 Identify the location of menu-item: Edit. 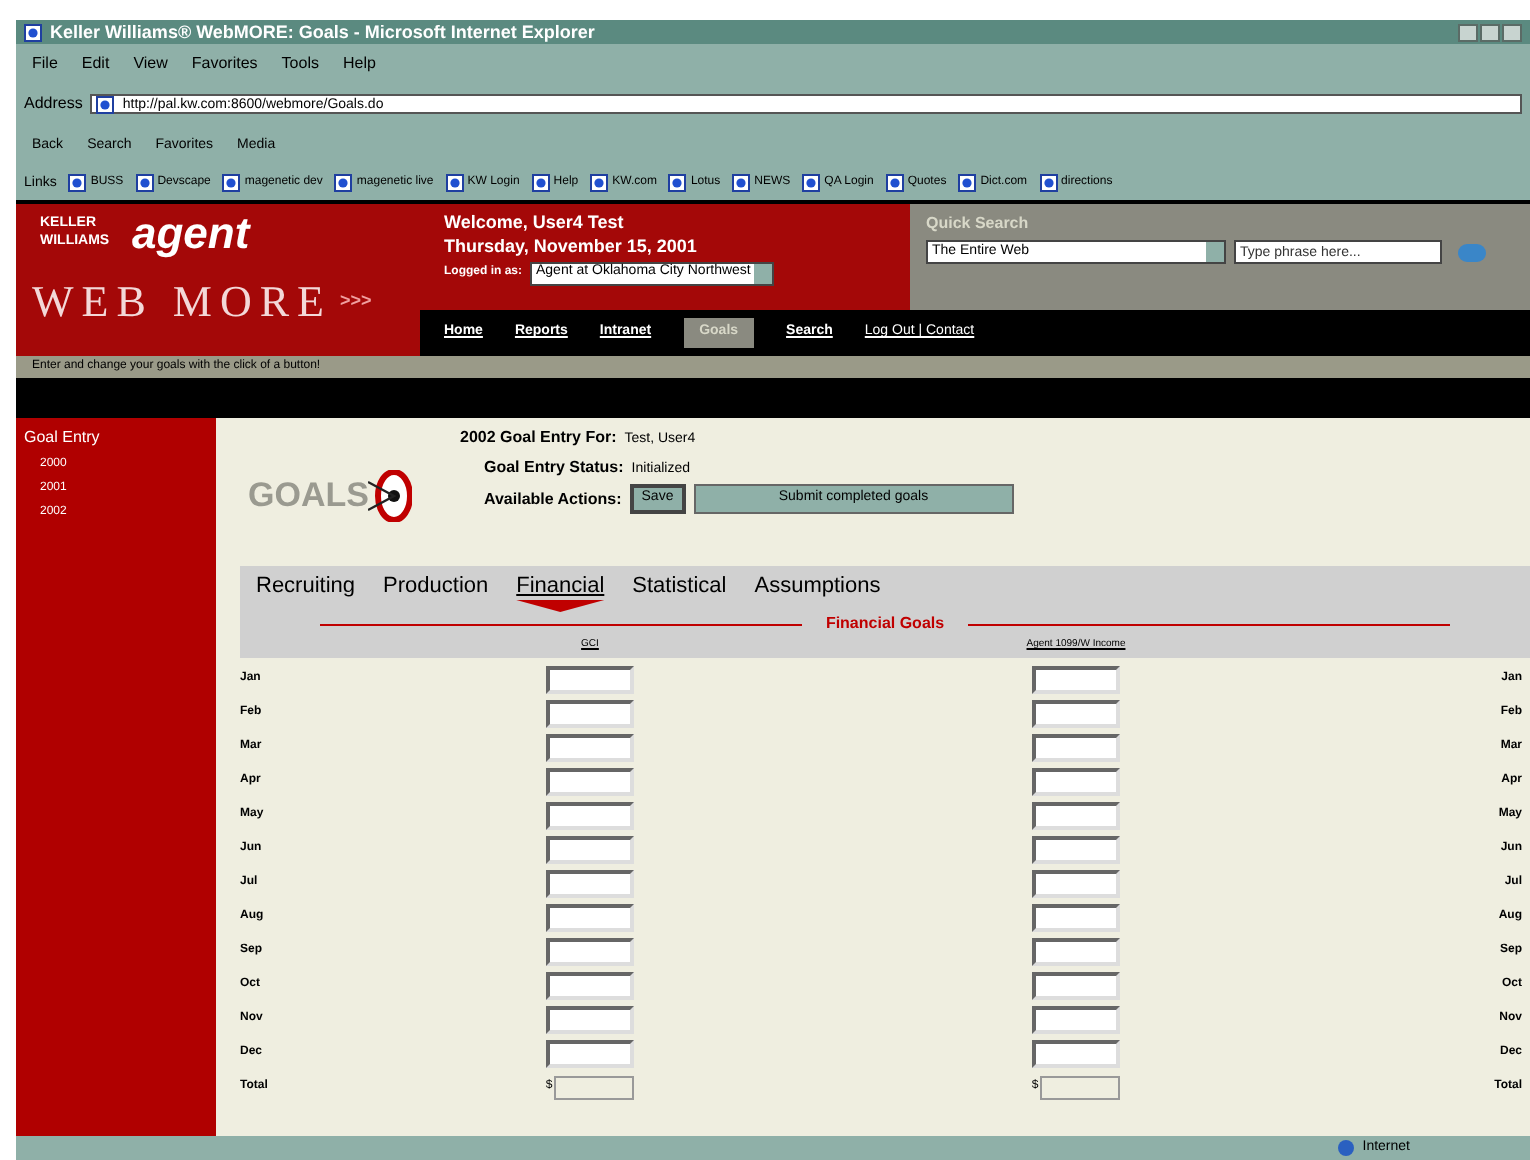
(95, 64).